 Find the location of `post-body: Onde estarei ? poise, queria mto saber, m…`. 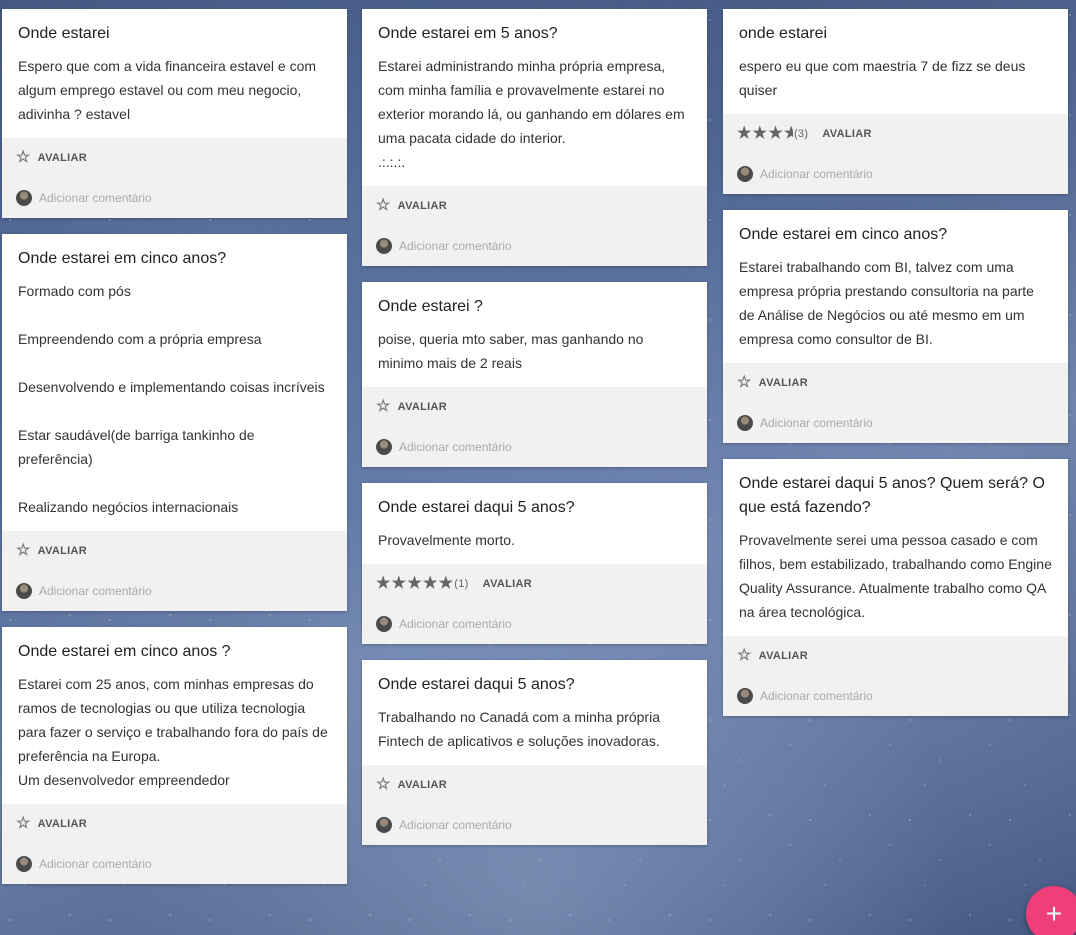

post-body: Onde estarei ? poise, queria mto saber, m… is located at coordinates (534, 334).